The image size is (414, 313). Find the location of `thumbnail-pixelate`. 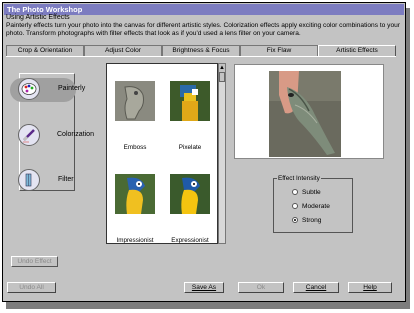

thumbnail-pixelate is located at coordinates (190, 101).